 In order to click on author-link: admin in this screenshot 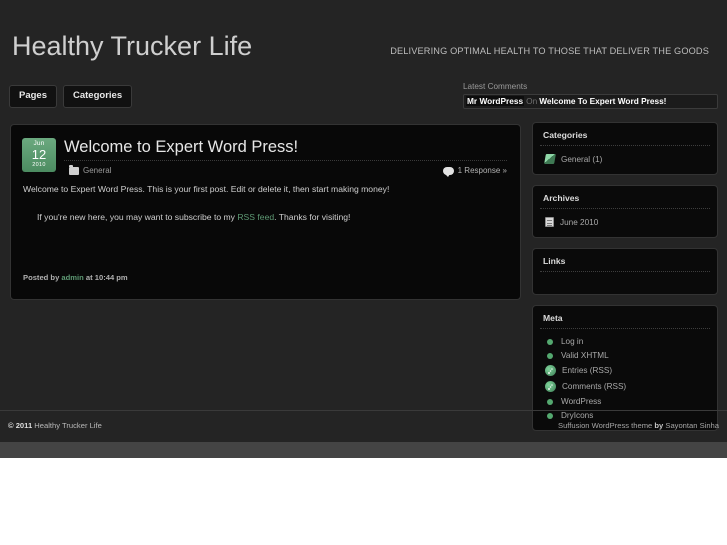, I will do `click(72, 277)`.